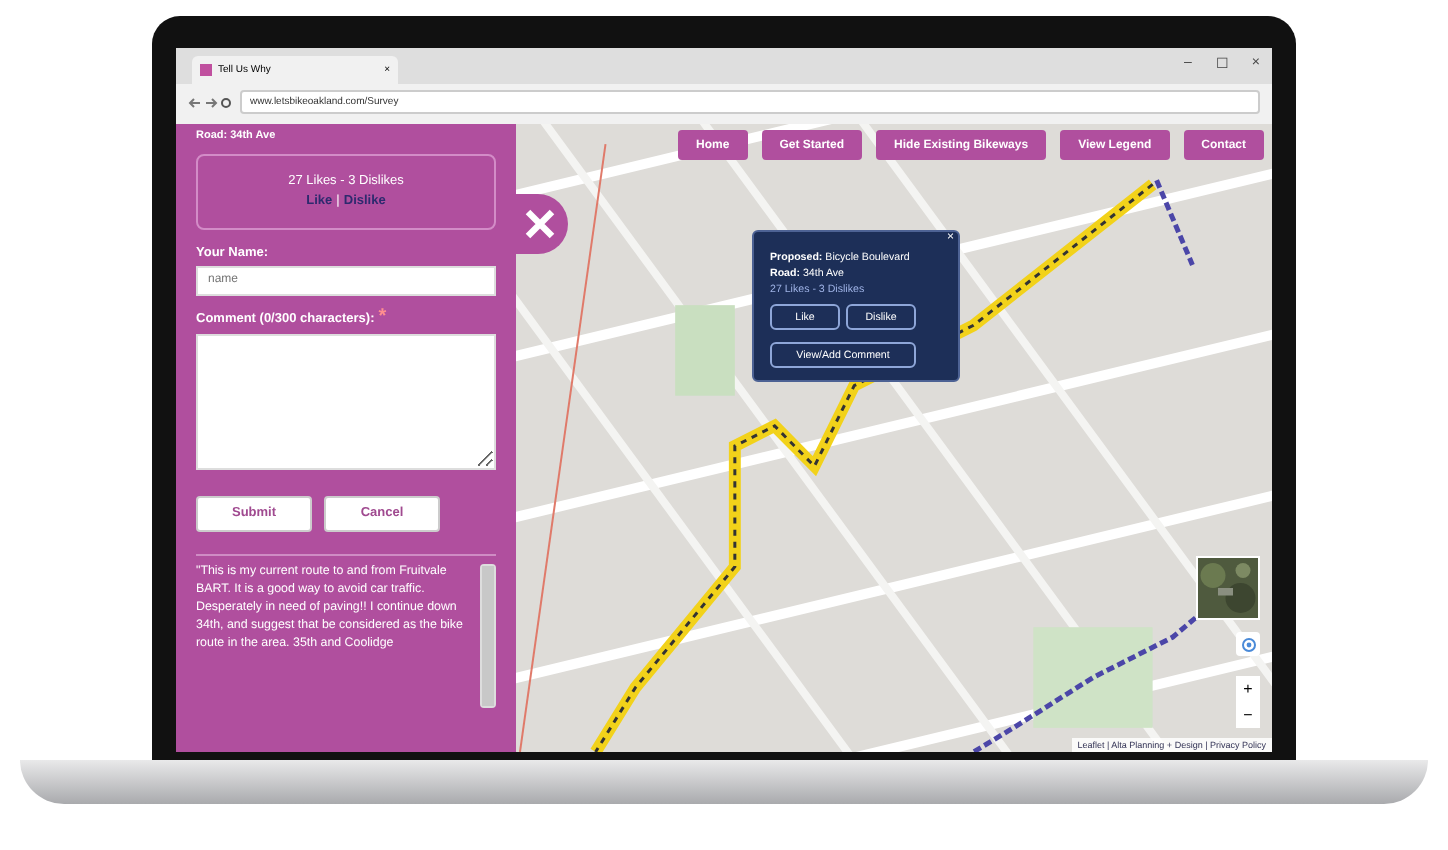 This screenshot has width=1448, height=850. I want to click on scrollbar, so click(488, 635).